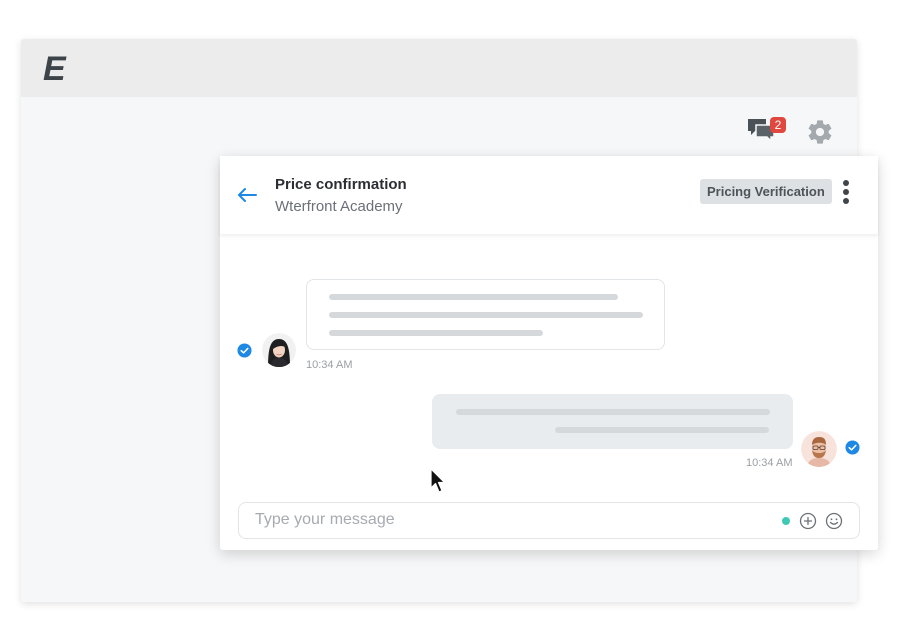 This screenshot has width=916, height=640. What do you see at coordinates (505, 520) in the screenshot?
I see `message-input` at bounding box center [505, 520].